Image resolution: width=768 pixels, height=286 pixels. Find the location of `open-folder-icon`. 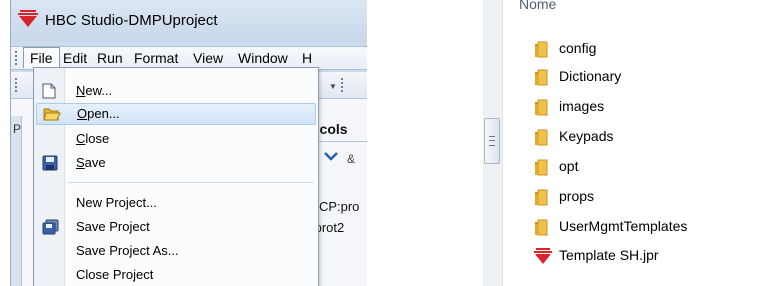

open-folder-icon is located at coordinates (52, 114).